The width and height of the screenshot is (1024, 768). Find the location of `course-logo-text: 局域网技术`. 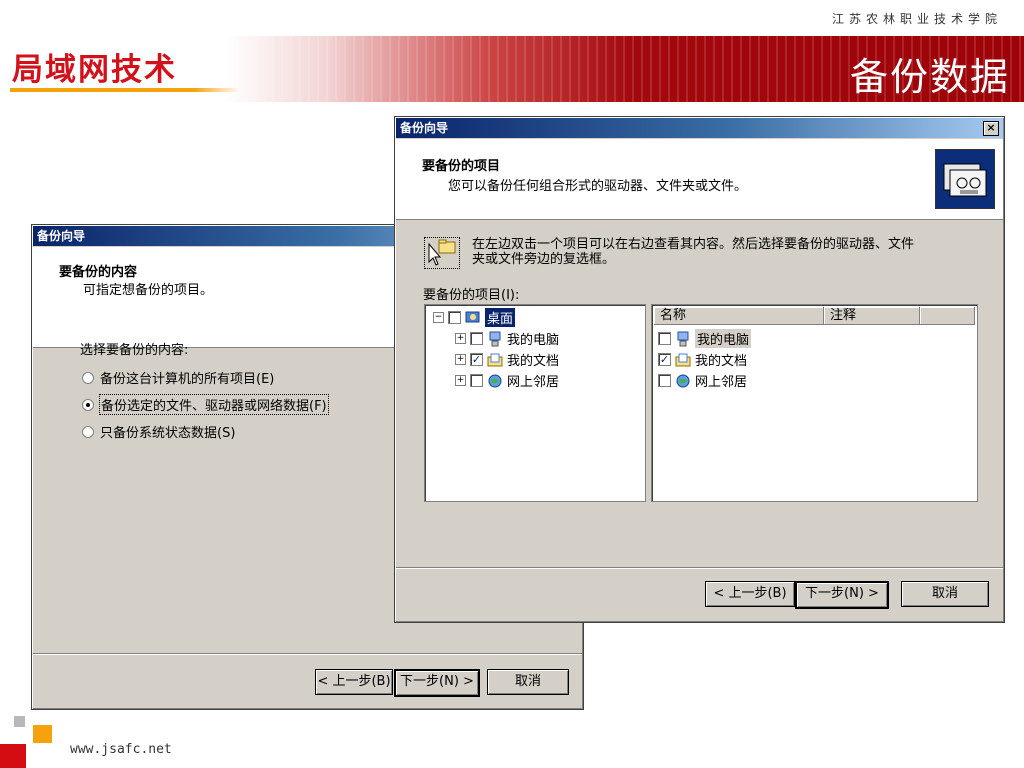

course-logo-text: 局域网技术 is located at coordinates (94, 70).